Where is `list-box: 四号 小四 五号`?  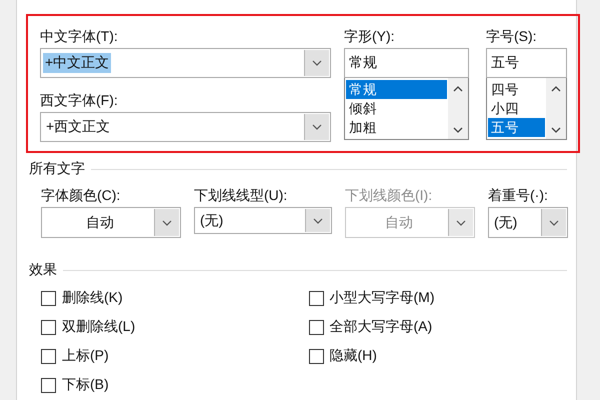 list-box: 四号 小四 五号 is located at coordinates (526, 109).